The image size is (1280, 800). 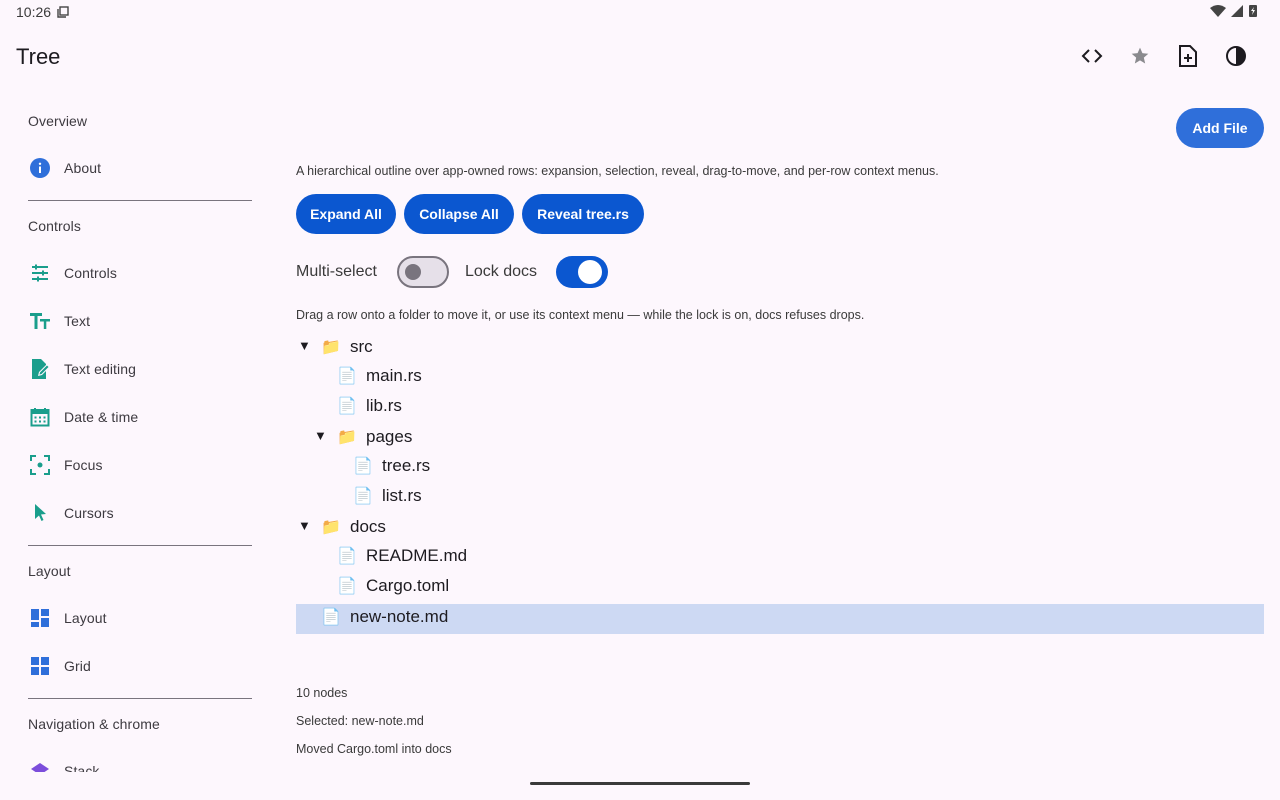 I want to click on sidebar-item-label: Controls, so click(x=90, y=273).